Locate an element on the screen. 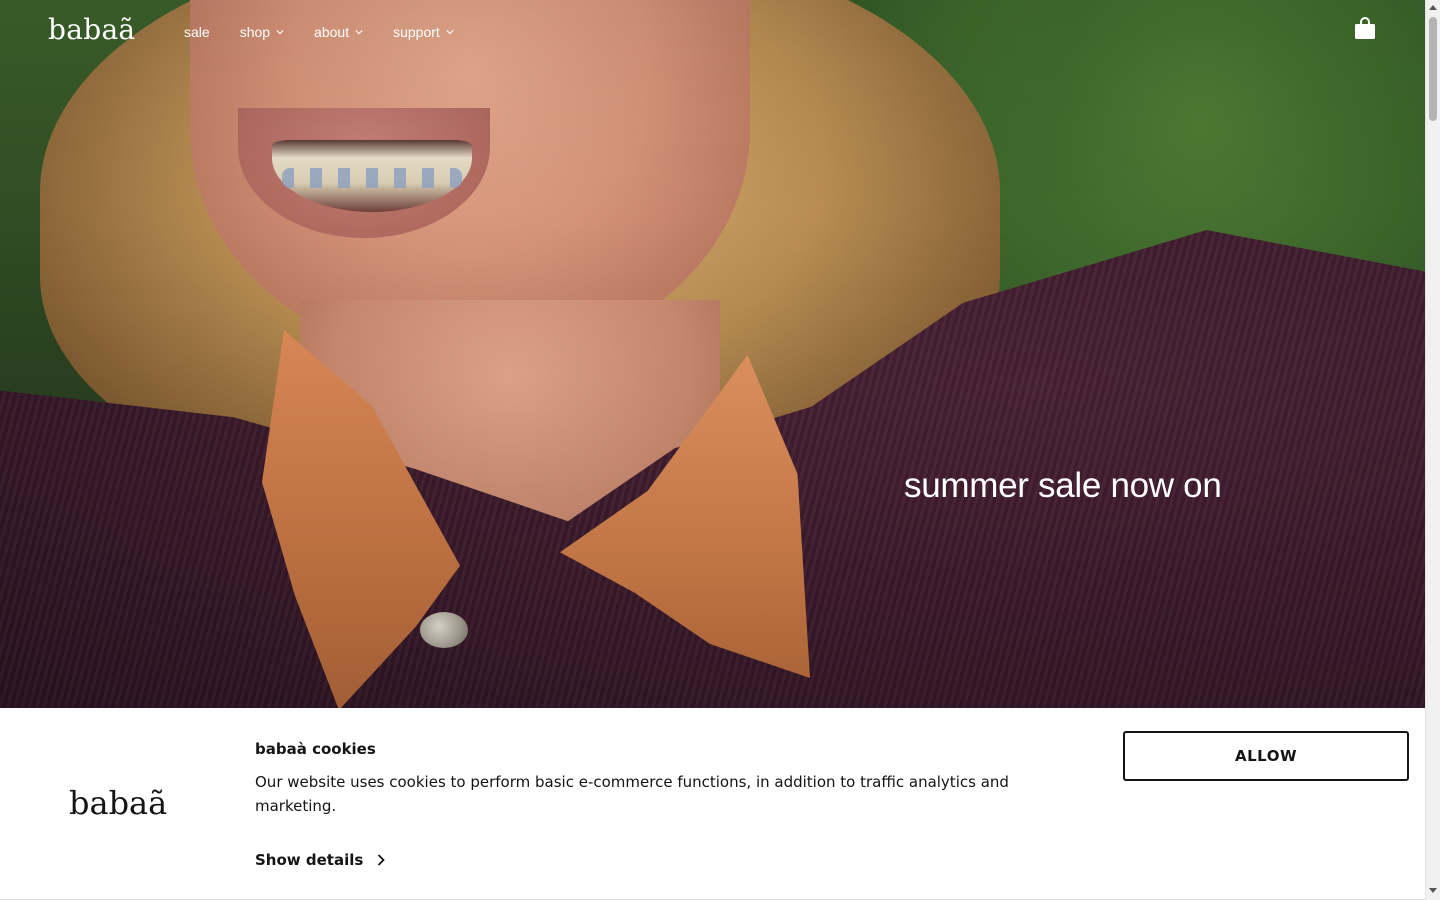 This screenshot has height=900, width=1440. scroll-up-arrow-icon is located at coordinates (1433, 7).